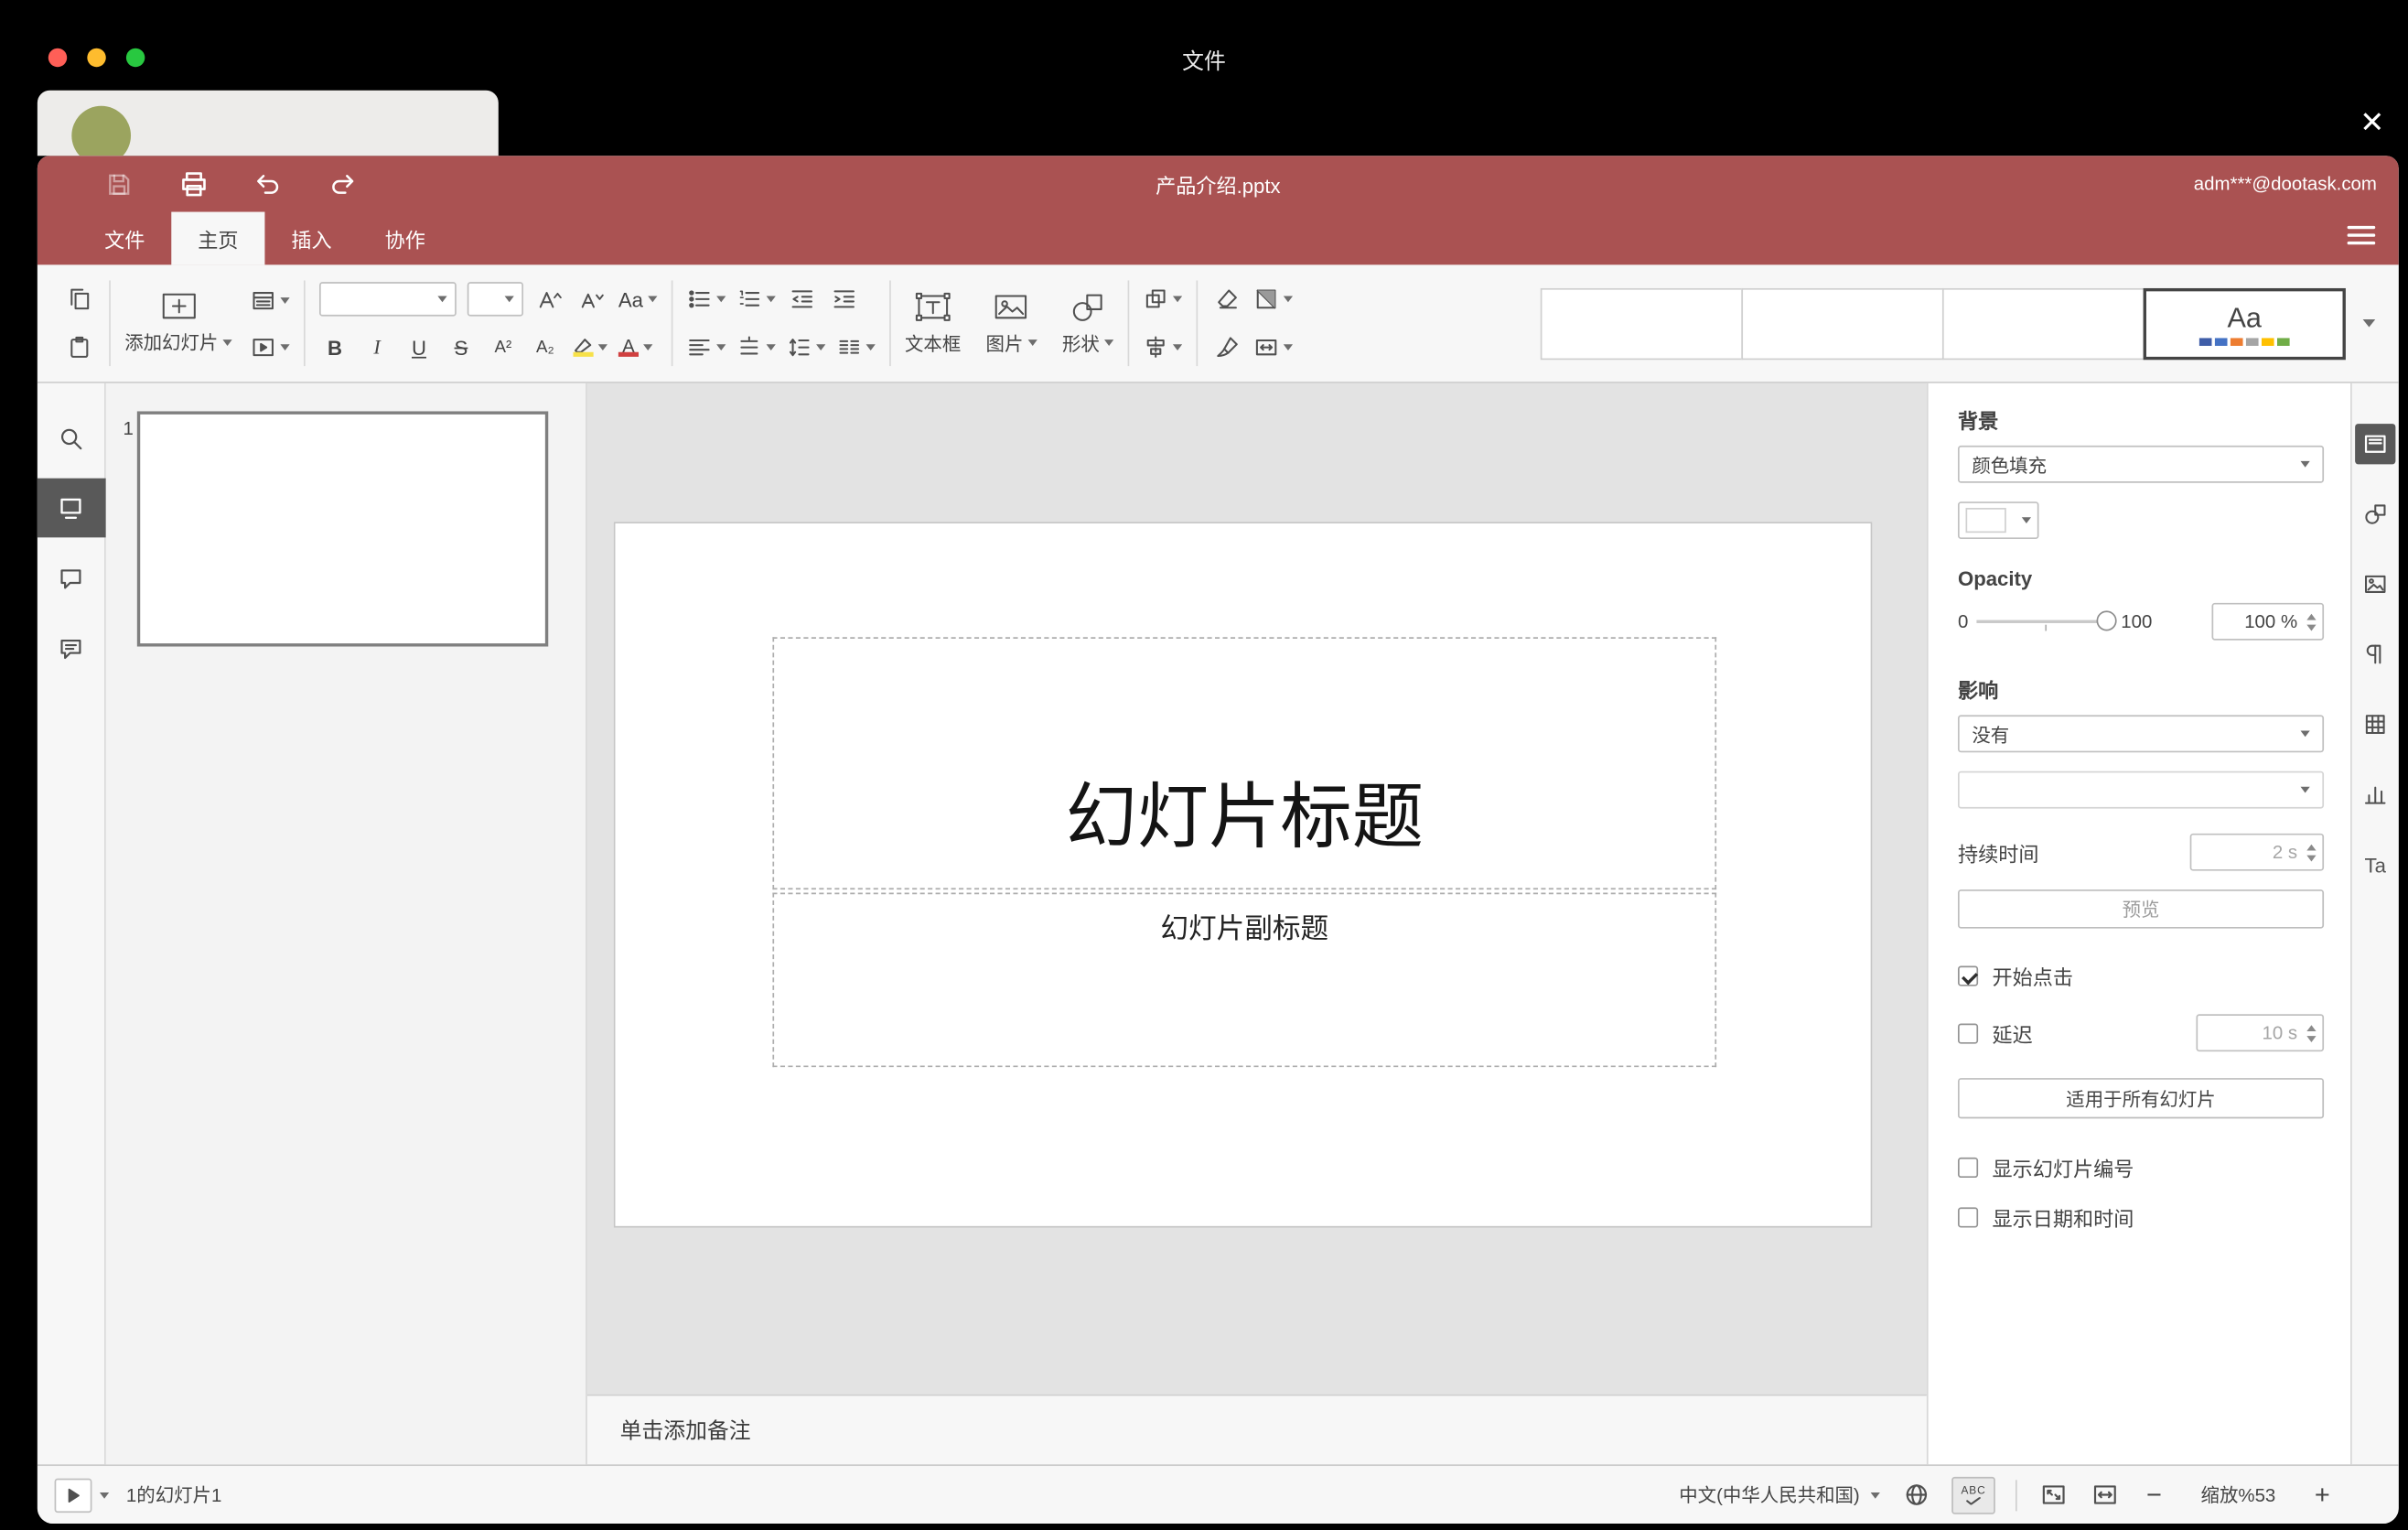 The height and width of the screenshot is (1530, 2408). Describe the element at coordinates (844, 299) in the screenshot. I see `increase-indent-icon` at that location.